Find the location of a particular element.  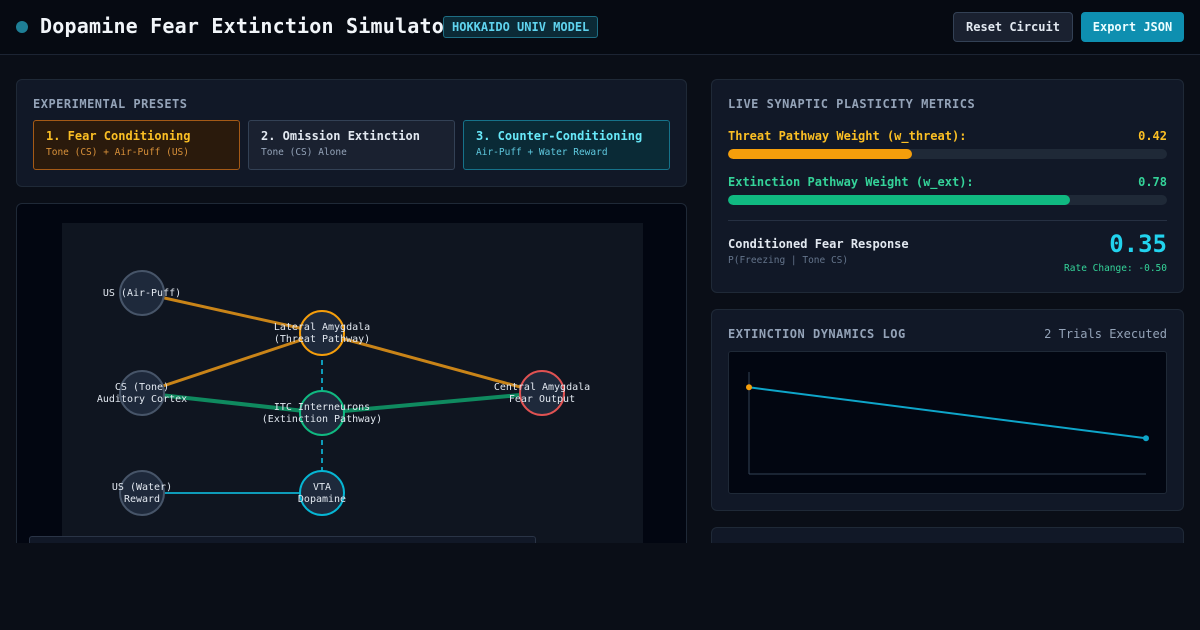

node-central-amygdala is located at coordinates (542, 393).